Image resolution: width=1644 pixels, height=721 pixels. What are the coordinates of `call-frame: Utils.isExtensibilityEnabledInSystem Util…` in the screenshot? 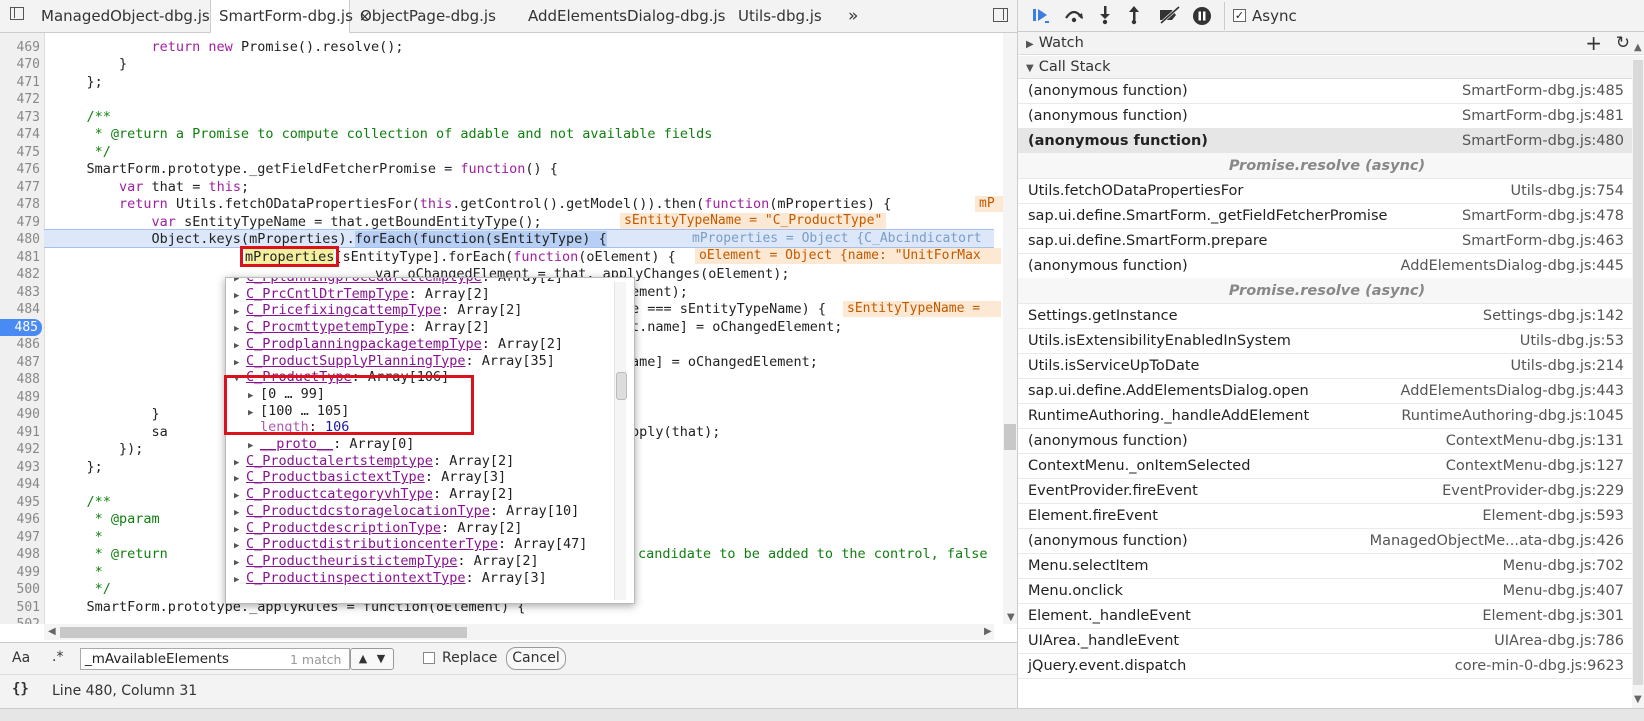 It's located at (1327, 341).